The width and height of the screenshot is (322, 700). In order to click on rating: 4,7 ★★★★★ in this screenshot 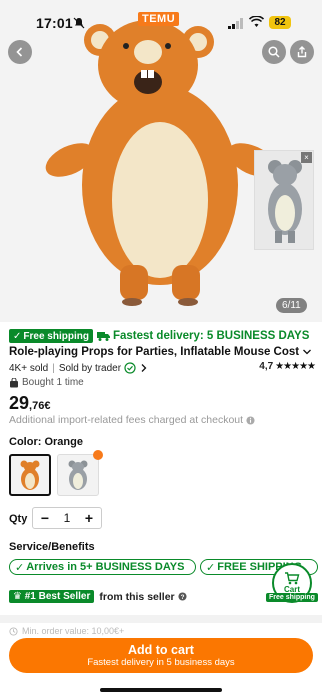, I will do `click(287, 366)`.